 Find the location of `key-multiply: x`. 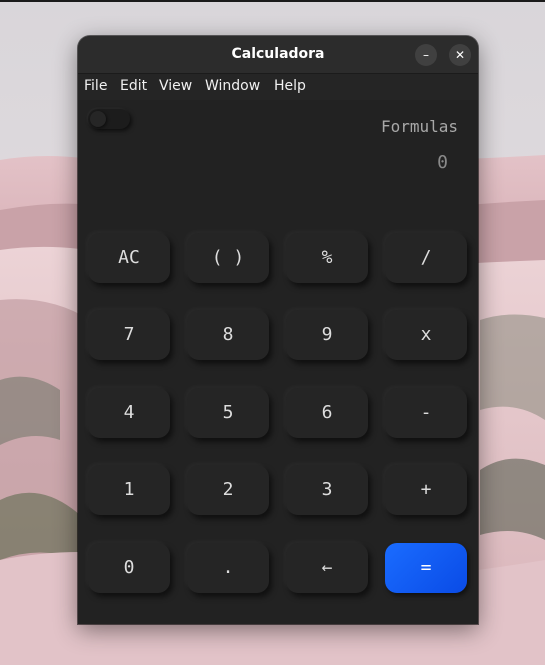

key-multiply: x is located at coordinates (426, 335).